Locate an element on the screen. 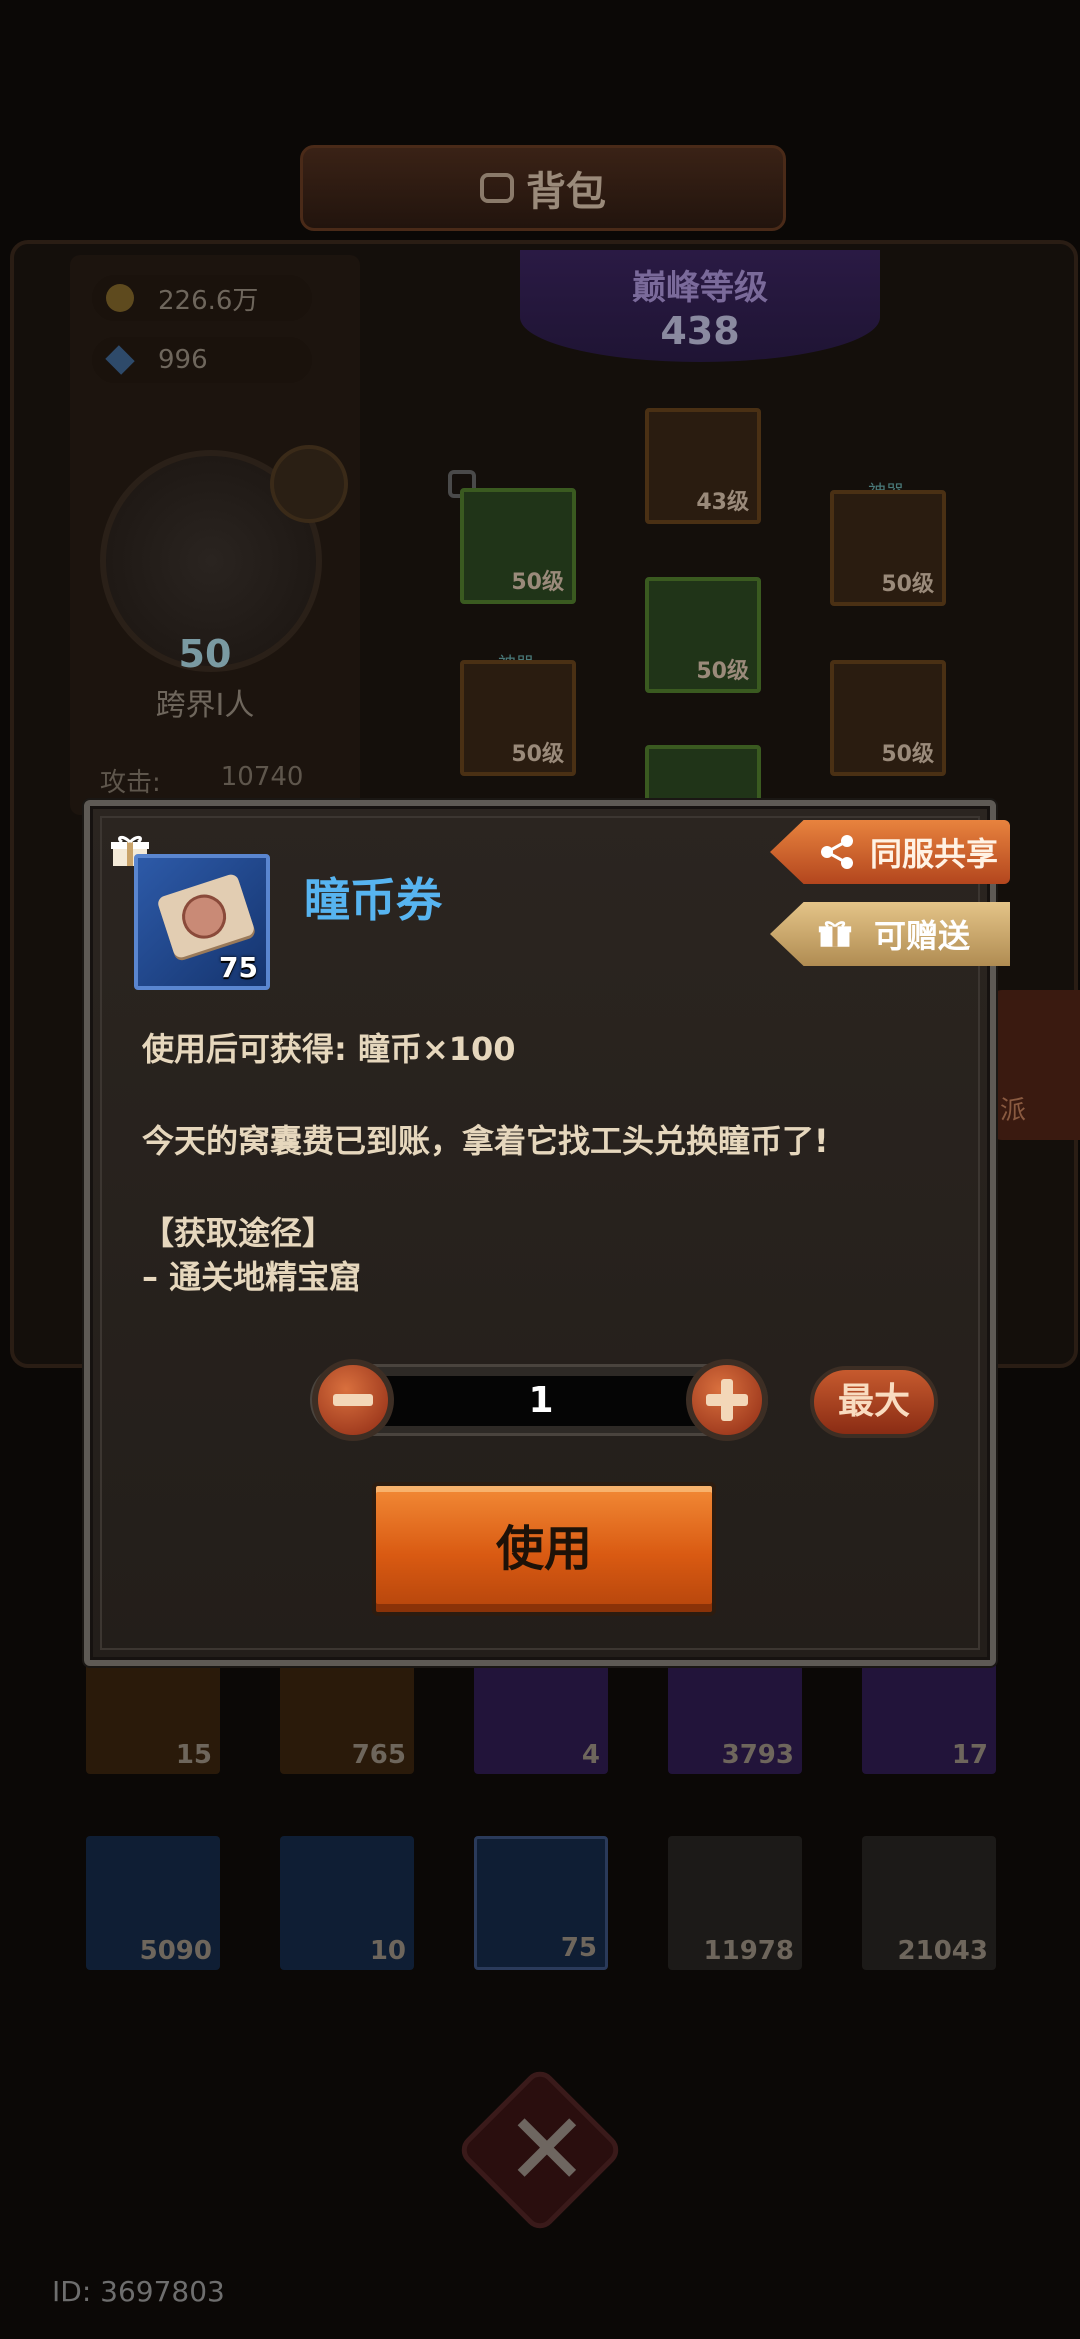 The width and height of the screenshot is (1080, 2339). item-icon-frame: 75 is located at coordinates (202, 922).